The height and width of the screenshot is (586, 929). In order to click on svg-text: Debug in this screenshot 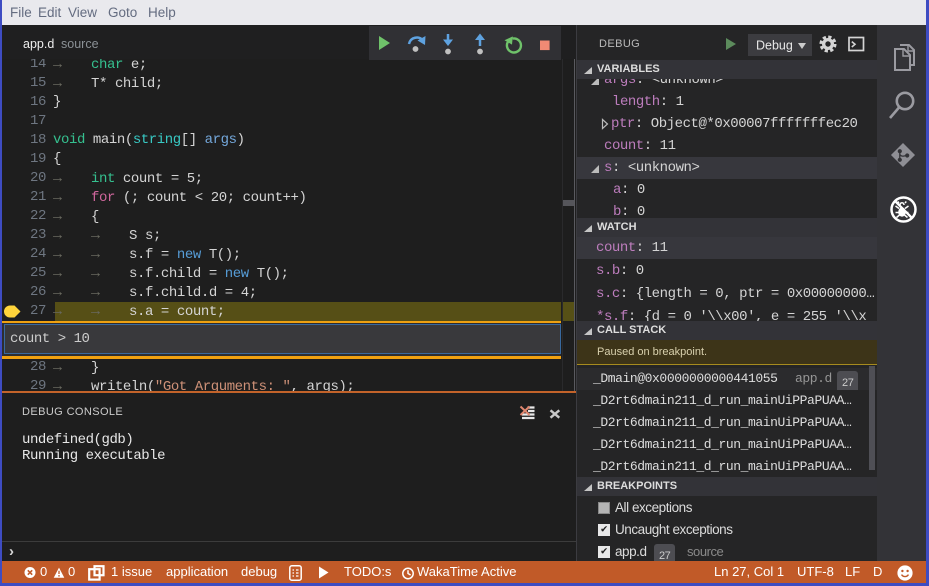, I will do `click(774, 46)`.